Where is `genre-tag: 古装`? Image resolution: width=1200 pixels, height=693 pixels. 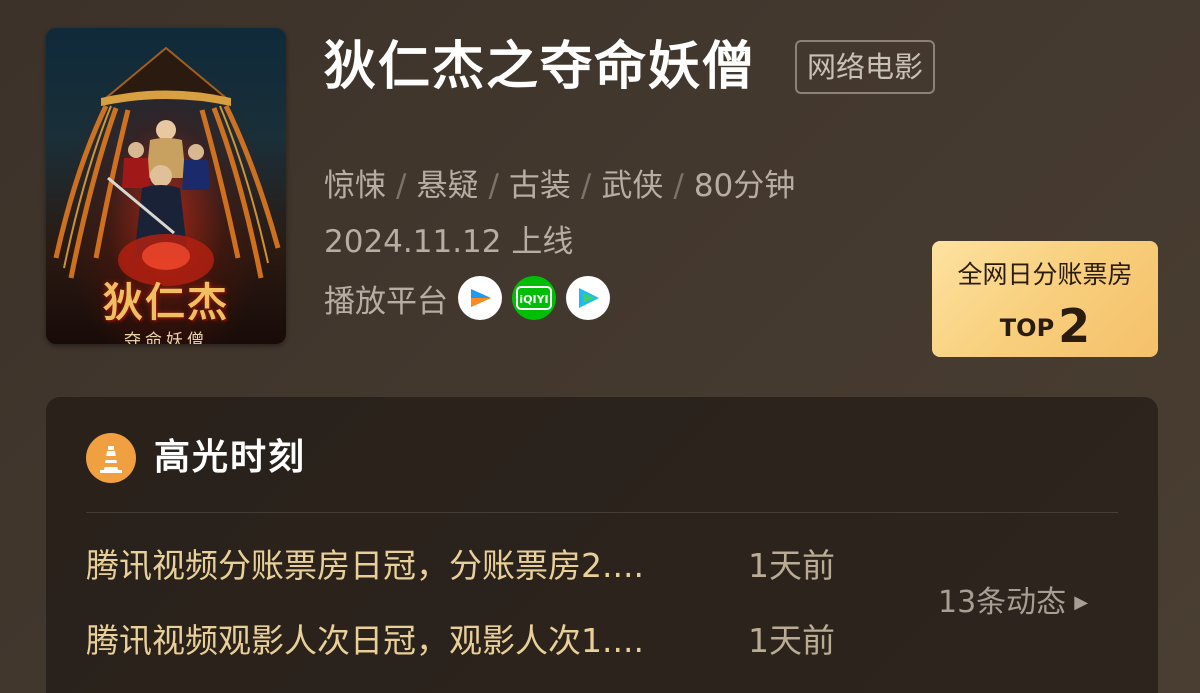 genre-tag: 古装 is located at coordinates (539, 186).